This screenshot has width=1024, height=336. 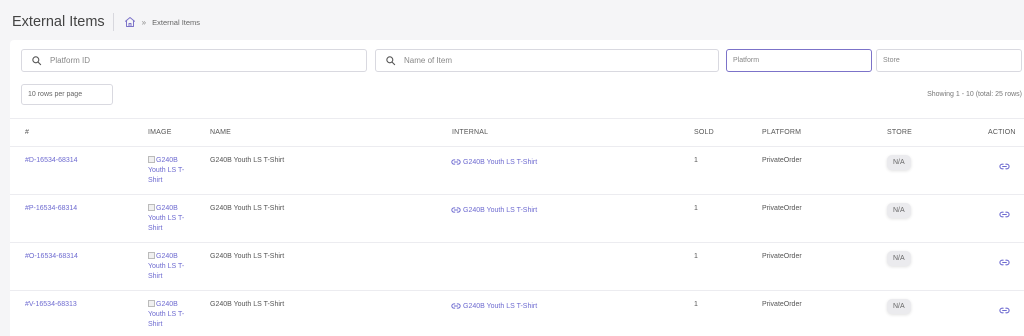 What do you see at coordinates (782, 132) in the screenshot?
I see `column-header-platform: Platform` at bounding box center [782, 132].